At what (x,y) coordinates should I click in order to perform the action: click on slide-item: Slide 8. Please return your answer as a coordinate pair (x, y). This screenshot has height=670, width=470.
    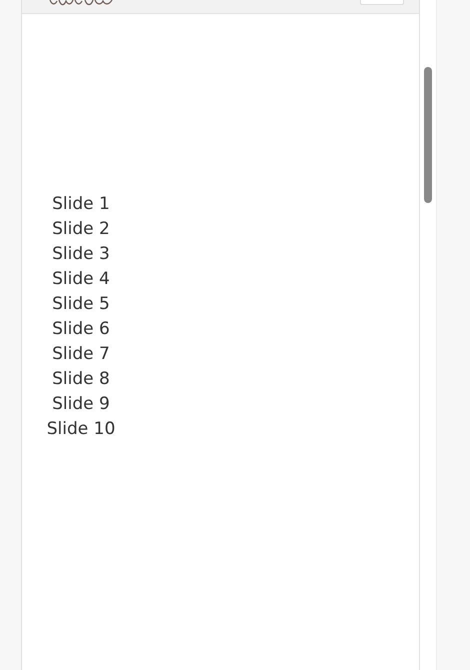
    Looking at the image, I should click on (81, 379).